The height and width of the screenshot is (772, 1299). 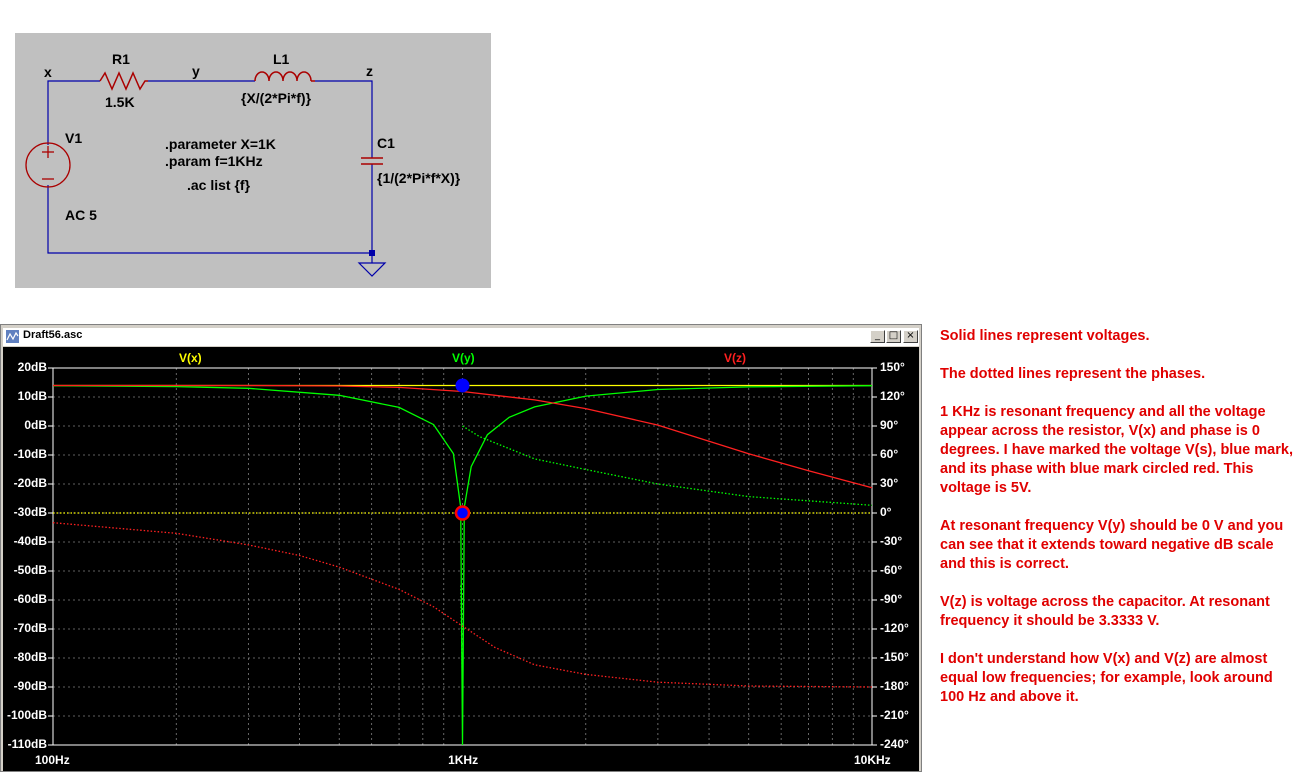 I want to click on y-left-tick-label: -70dB, so click(x=30, y=628).